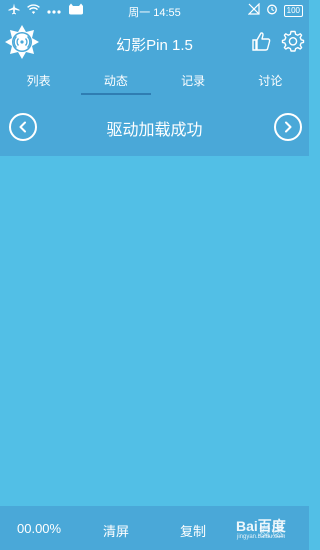 Image resolution: width=320 pixels, height=550 pixels. Describe the element at coordinates (293, 41) in the screenshot. I see `settings-gear-icon` at that location.